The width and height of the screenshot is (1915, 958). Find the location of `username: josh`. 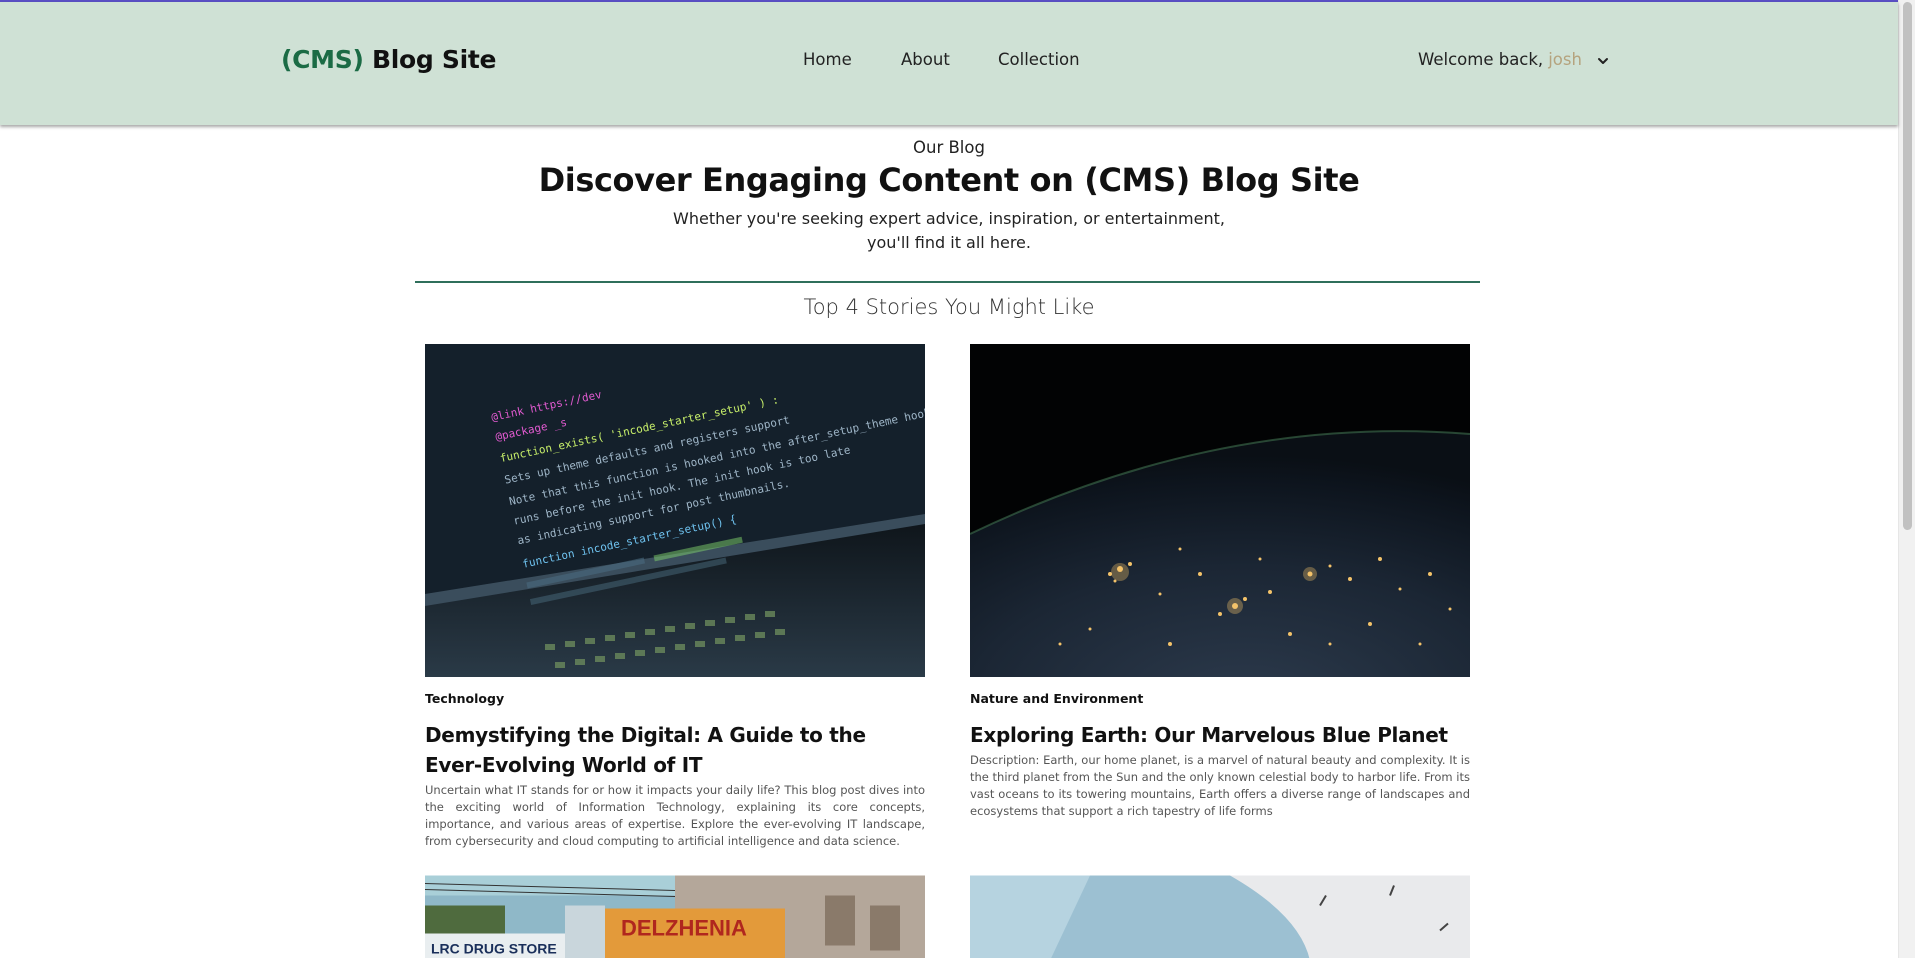

username: josh is located at coordinates (1565, 59).